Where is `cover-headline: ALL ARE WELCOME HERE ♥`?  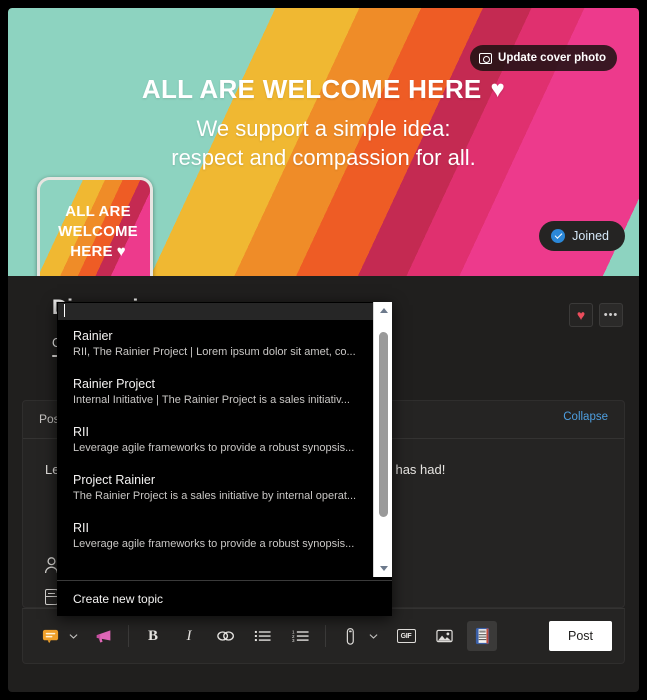
cover-headline: ALL ARE WELCOME HERE ♥ is located at coordinates (323, 89).